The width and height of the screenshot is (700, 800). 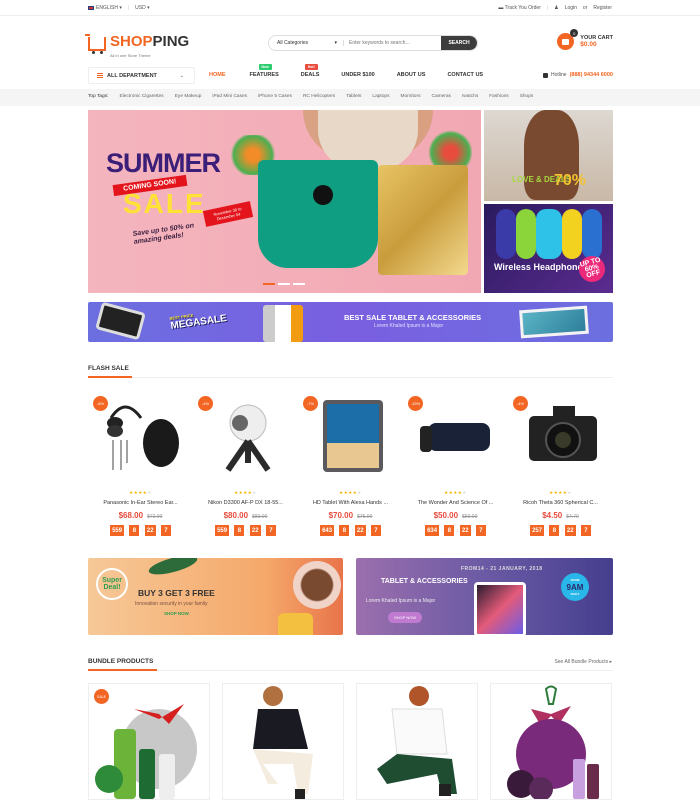 What do you see at coordinates (592, 269) in the screenshot?
I see `discount-circle: UP TO 60% OFF` at bounding box center [592, 269].